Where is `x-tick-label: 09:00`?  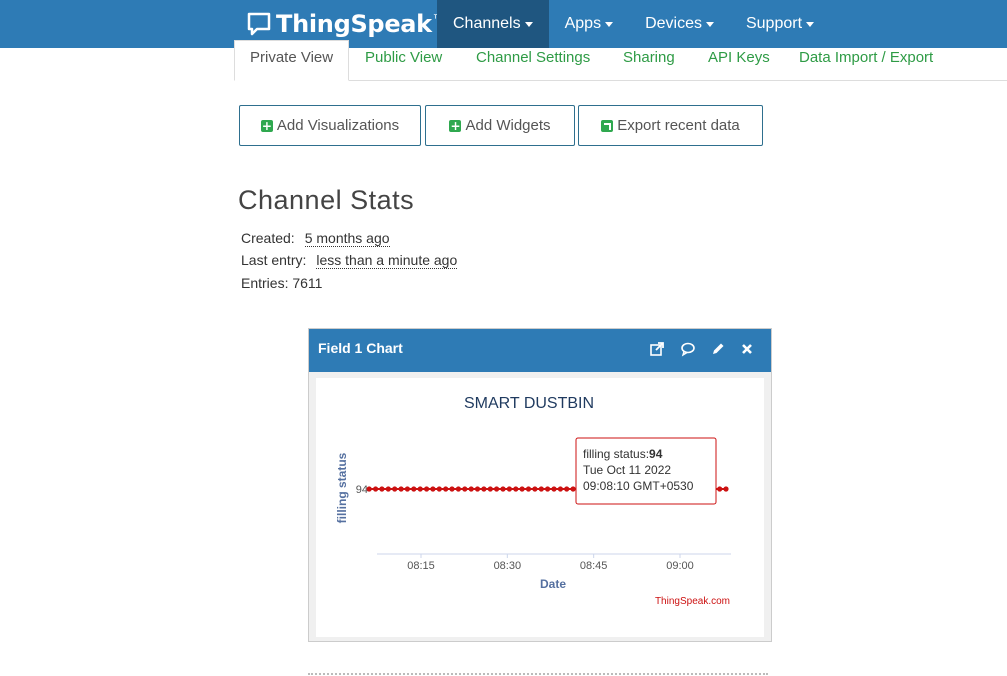 x-tick-label: 09:00 is located at coordinates (680, 566).